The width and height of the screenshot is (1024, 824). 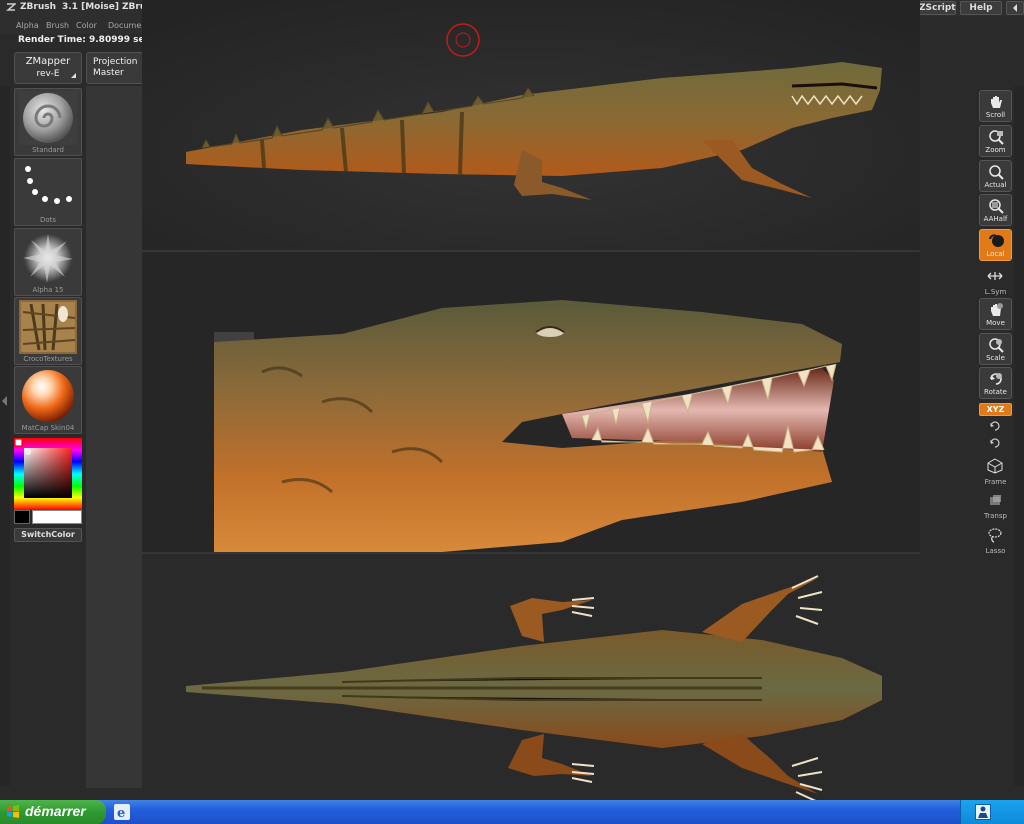 What do you see at coordinates (48, 290) in the screenshot?
I see `alpha-slot-label: Alpha 15` at bounding box center [48, 290].